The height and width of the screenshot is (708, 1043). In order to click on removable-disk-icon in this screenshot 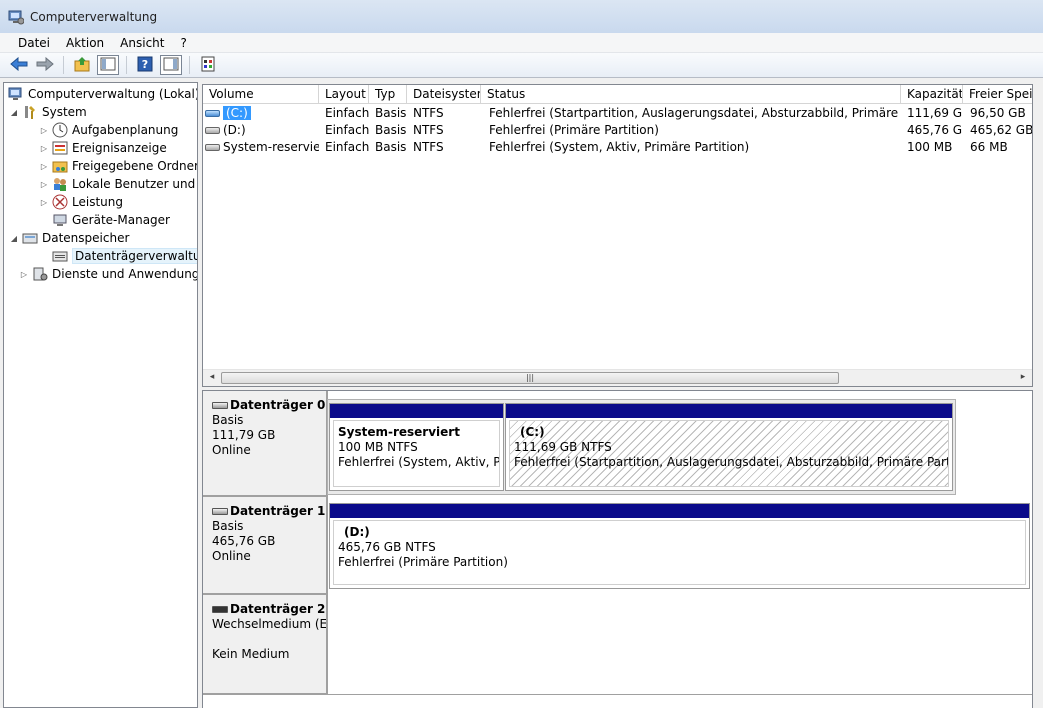, I will do `click(220, 609)`.